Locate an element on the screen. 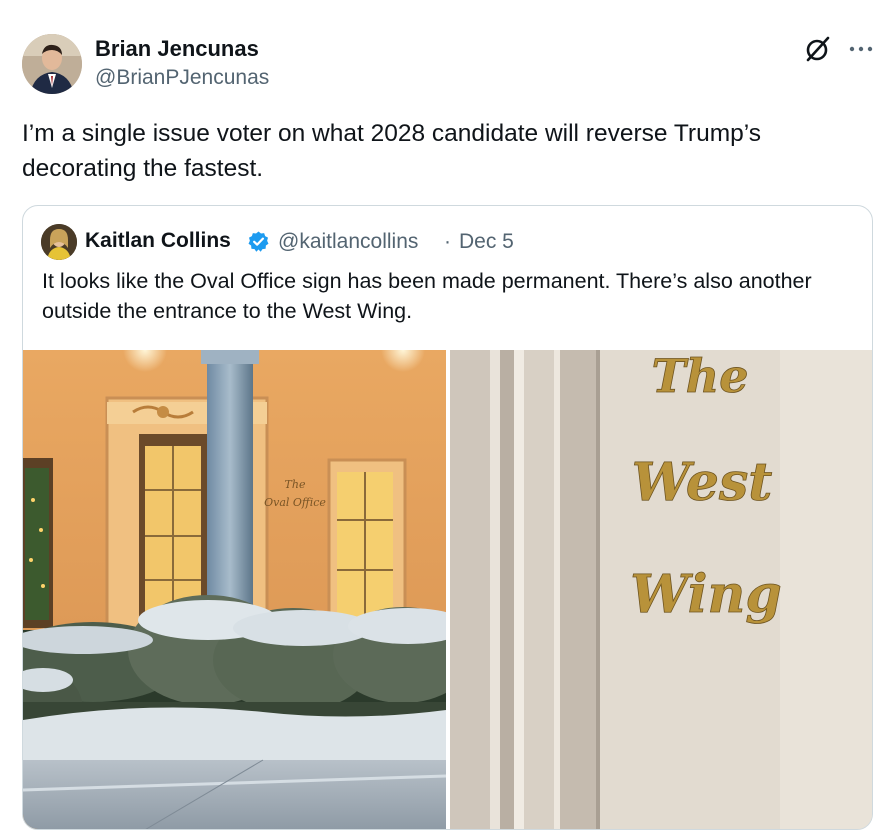 This screenshot has height=838, width=886. west-wing-sign-line3: Wing is located at coordinates (705, 594).